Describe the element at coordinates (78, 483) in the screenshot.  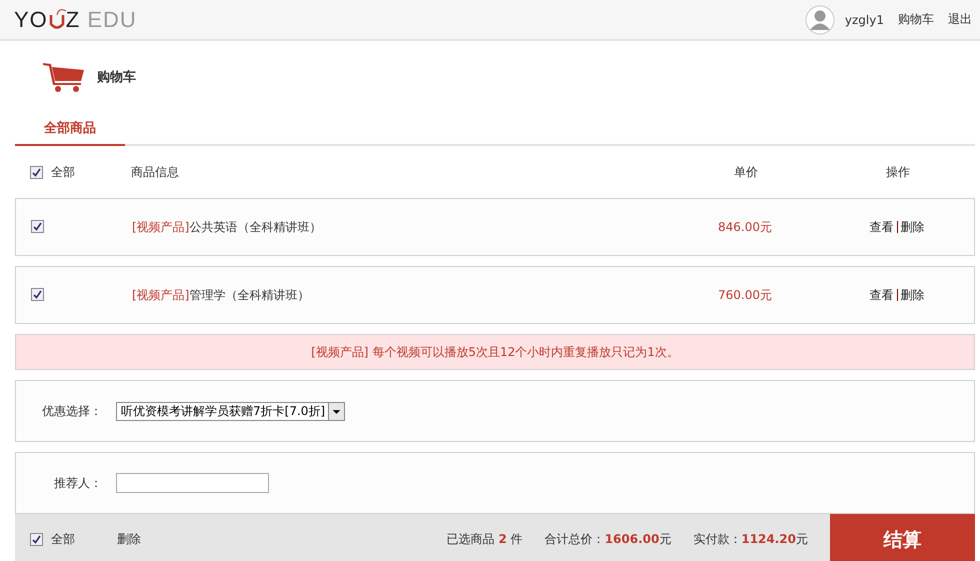
I see `referrer-label: 推荐人：` at that location.